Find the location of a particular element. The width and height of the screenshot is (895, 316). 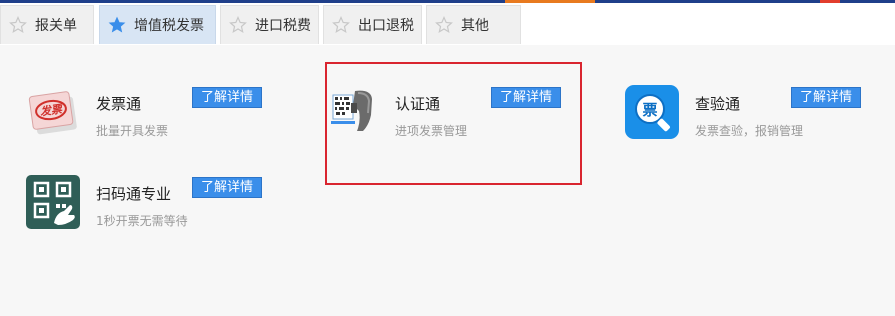

tab-export-rebate: 出口退税 is located at coordinates (372, 24).